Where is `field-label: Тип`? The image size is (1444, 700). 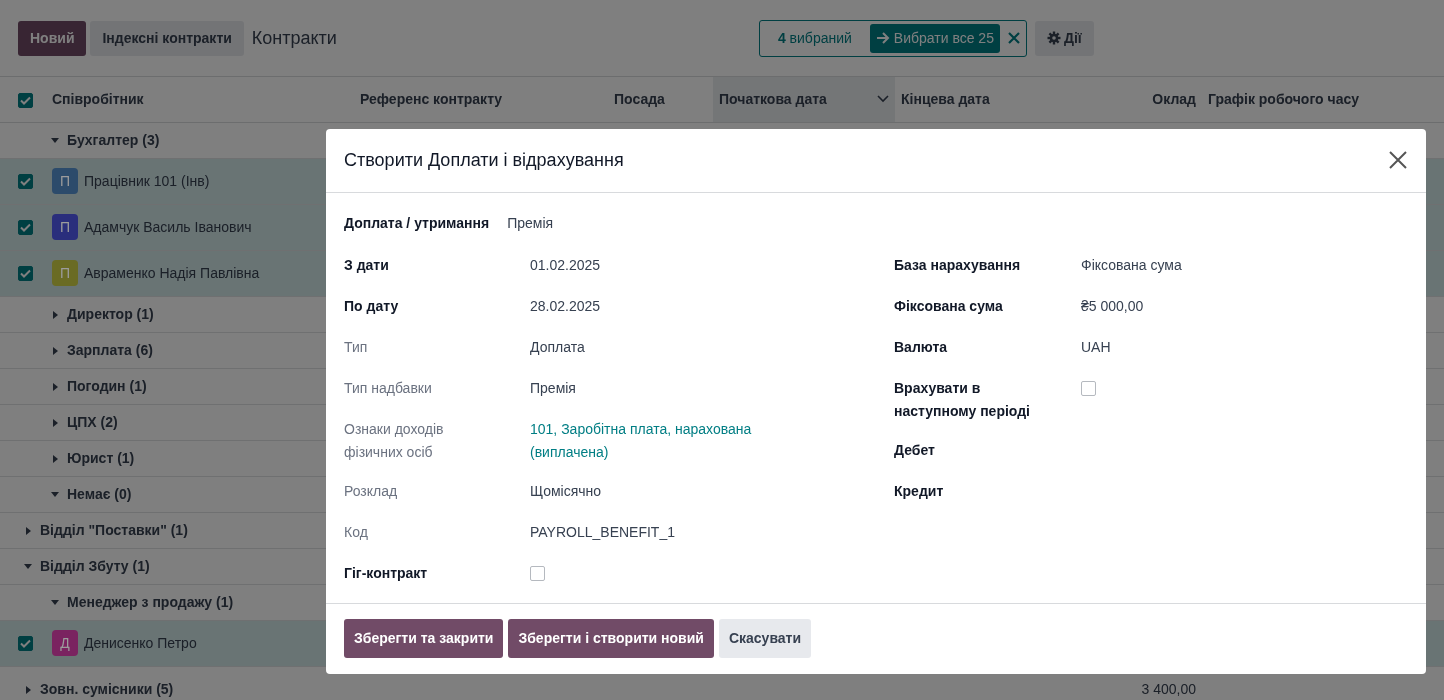 field-label: Тип is located at coordinates (356, 347).